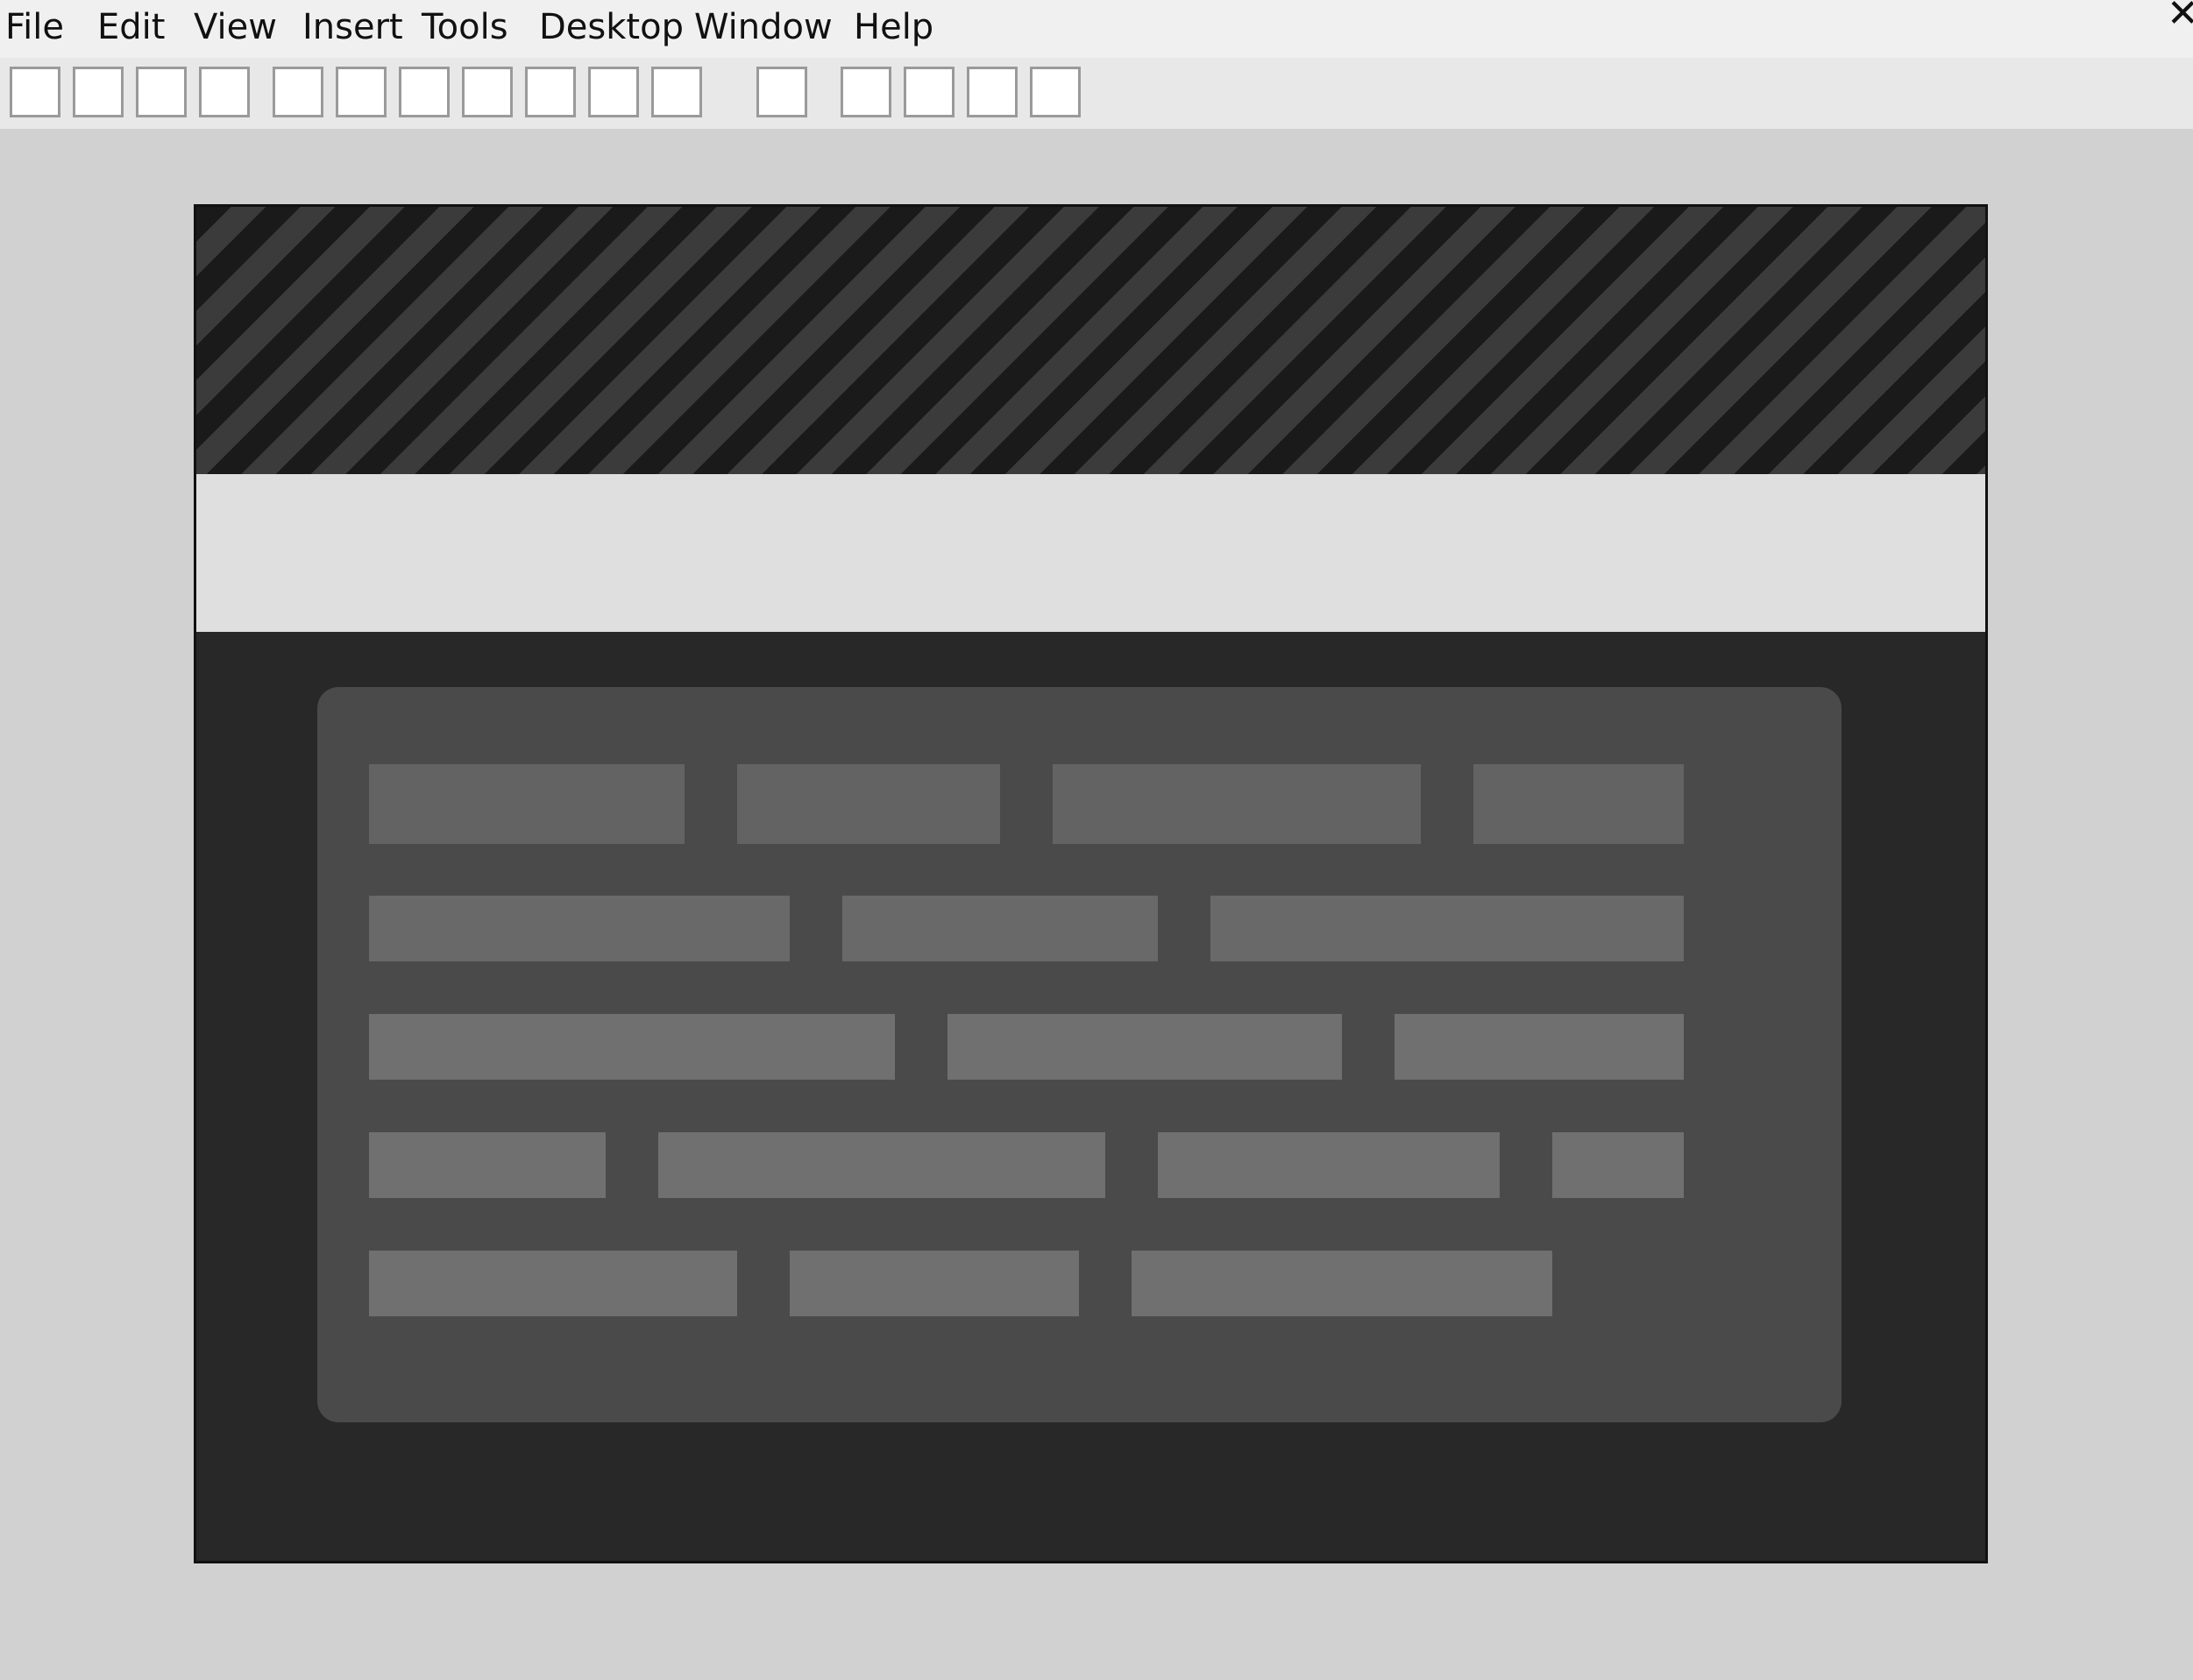 The width and height of the screenshot is (2193, 1680). I want to click on menu-help: Help, so click(893, 27).